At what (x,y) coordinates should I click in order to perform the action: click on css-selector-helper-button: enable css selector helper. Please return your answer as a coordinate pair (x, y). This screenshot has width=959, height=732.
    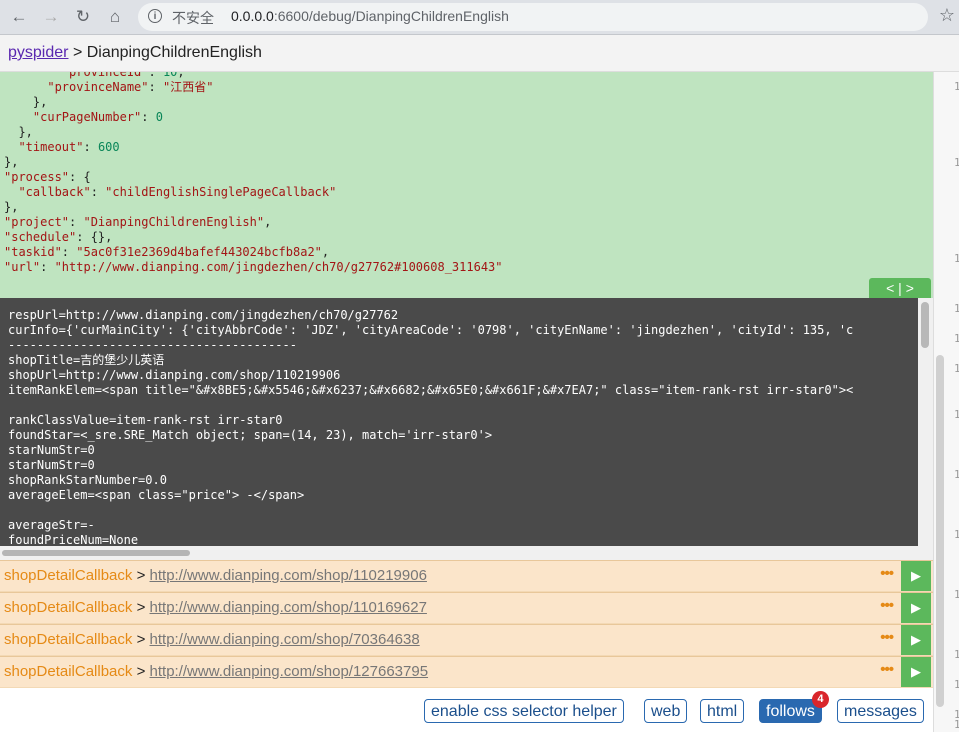
    Looking at the image, I should click on (524, 711).